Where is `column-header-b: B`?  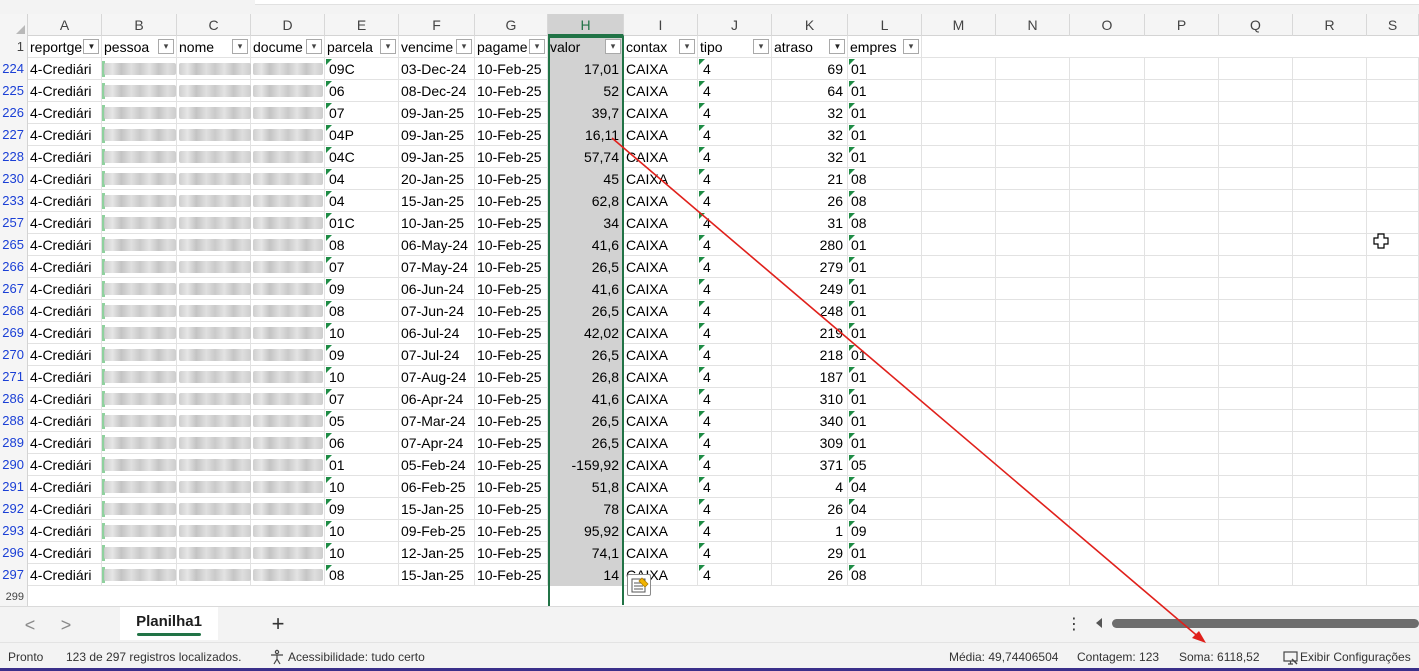 column-header-b: B is located at coordinates (139, 25).